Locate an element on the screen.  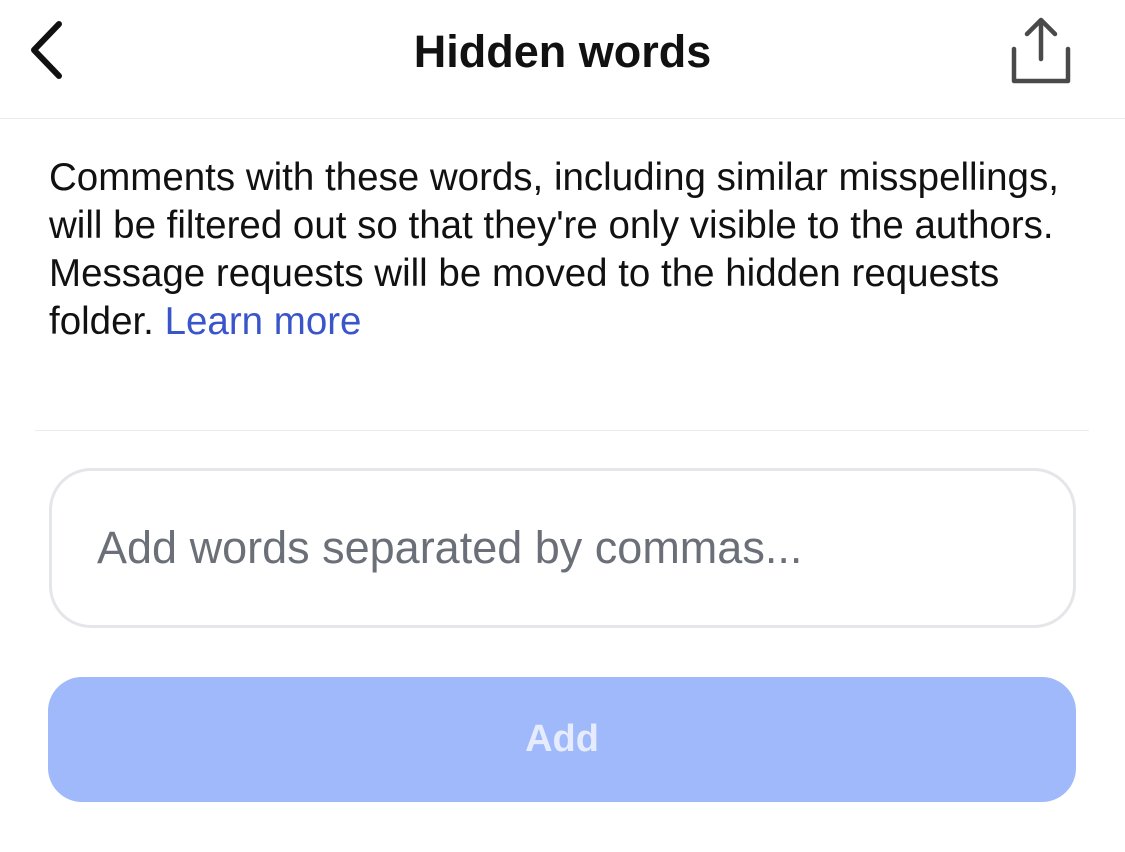
page-title: Hidden words is located at coordinates (562, 51).